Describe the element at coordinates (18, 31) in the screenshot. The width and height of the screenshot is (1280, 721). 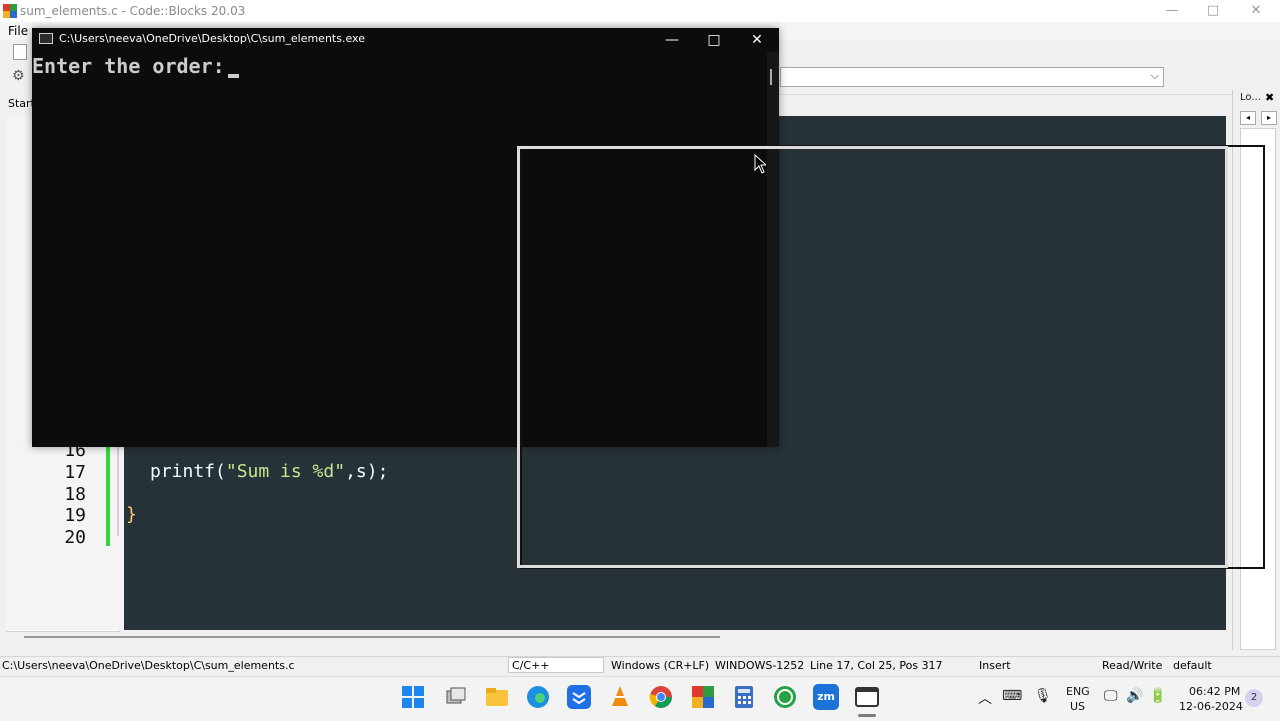
I see `menu-file: File` at that location.